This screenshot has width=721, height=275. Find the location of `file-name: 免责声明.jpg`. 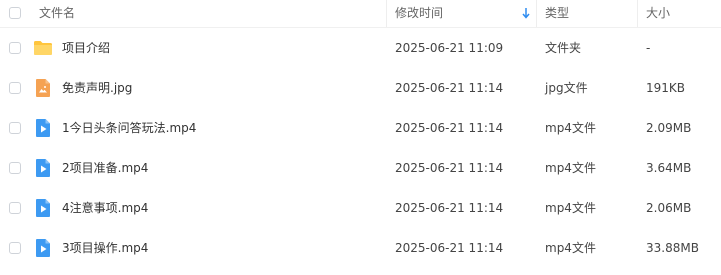

file-name: 免责声明.jpg is located at coordinates (97, 88).